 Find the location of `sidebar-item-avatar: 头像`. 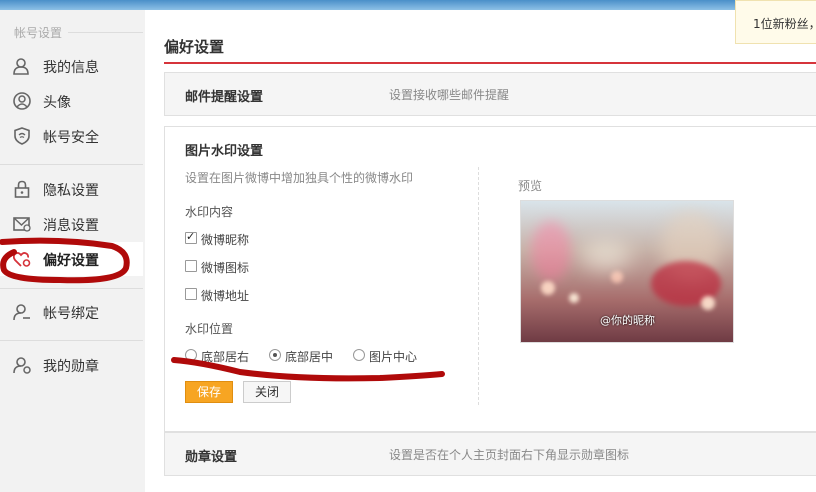

sidebar-item-avatar: 头像 is located at coordinates (71, 101).